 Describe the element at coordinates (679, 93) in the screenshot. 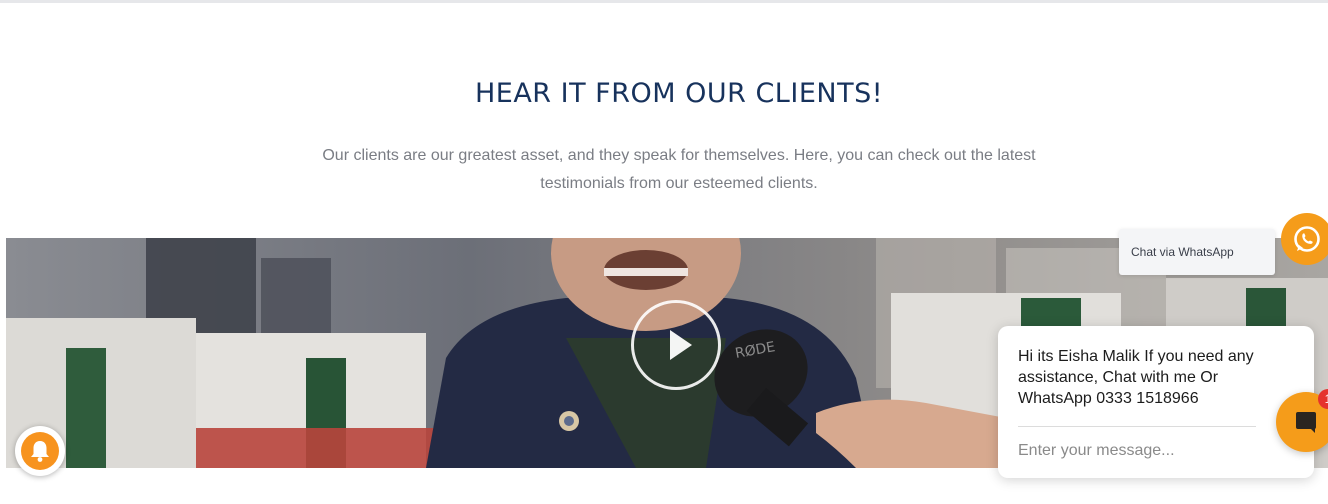

I see `section-title: HEAR IT FROM OUR CLIENTS!` at that location.